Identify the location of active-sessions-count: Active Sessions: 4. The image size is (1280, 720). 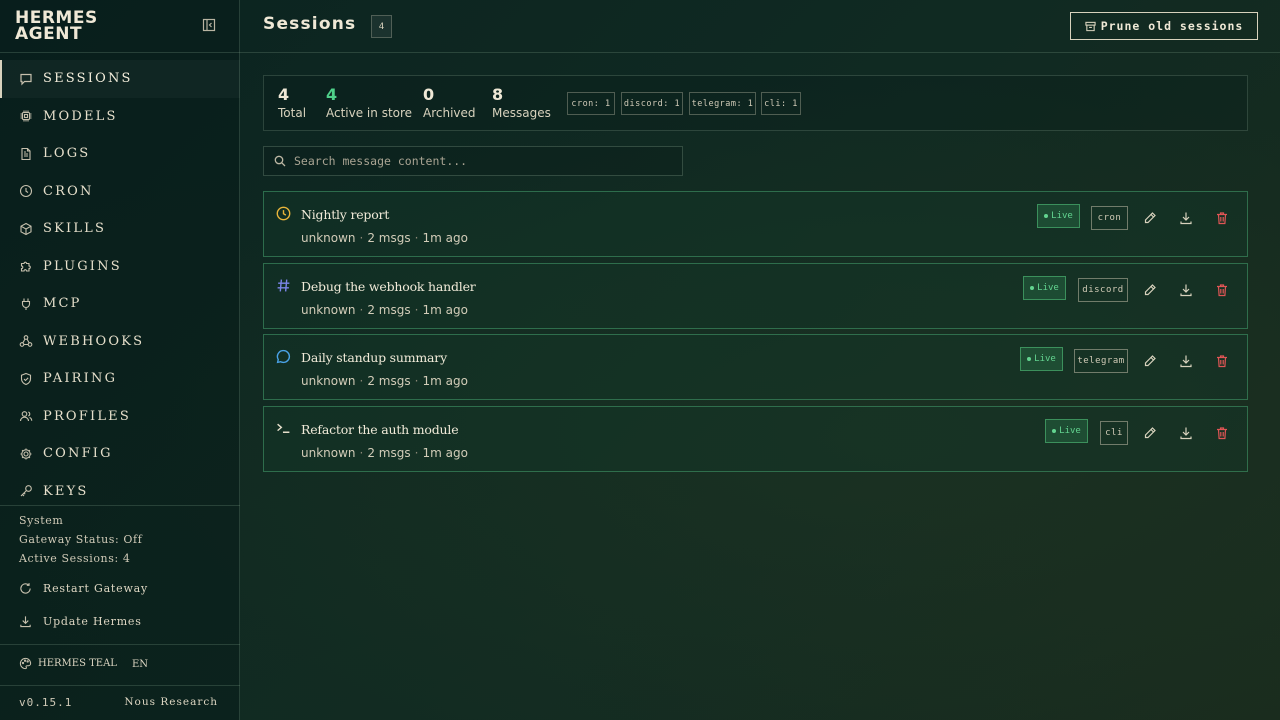
(75, 558).